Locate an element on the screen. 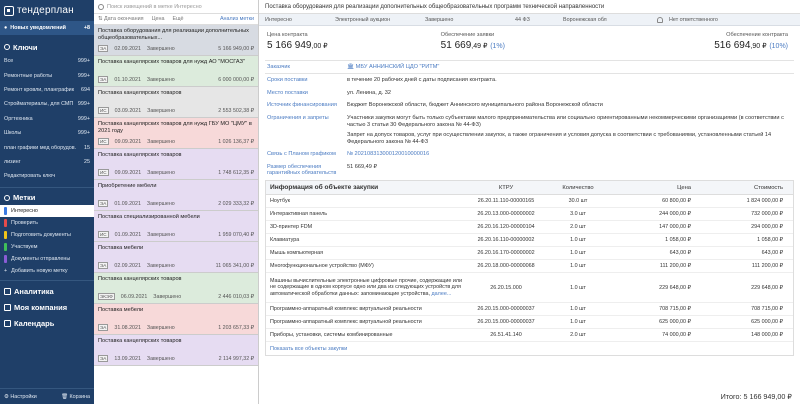  item-ktru: 26.20.16.110-00000002 is located at coordinates (506, 240).